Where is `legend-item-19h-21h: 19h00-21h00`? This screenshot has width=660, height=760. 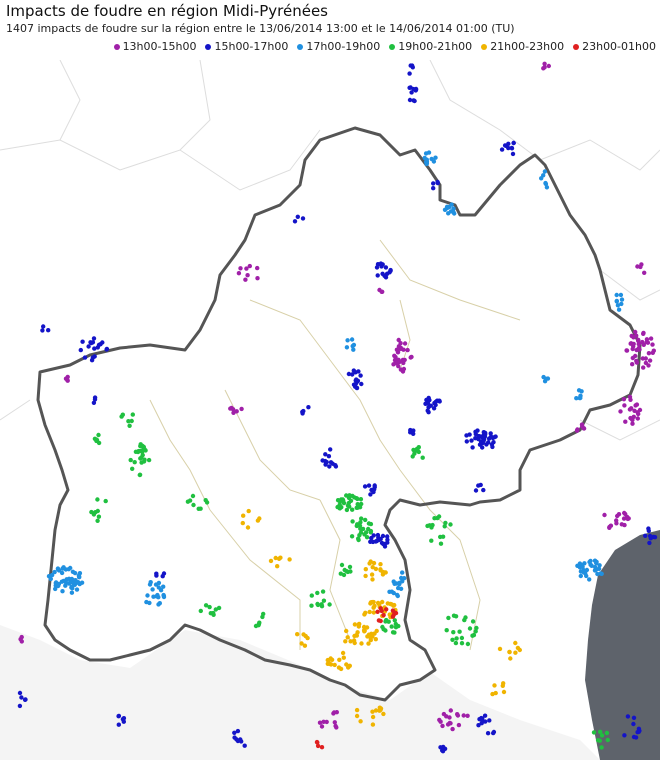 legend-item-19h-21h: 19h00-21h00 is located at coordinates (430, 46).